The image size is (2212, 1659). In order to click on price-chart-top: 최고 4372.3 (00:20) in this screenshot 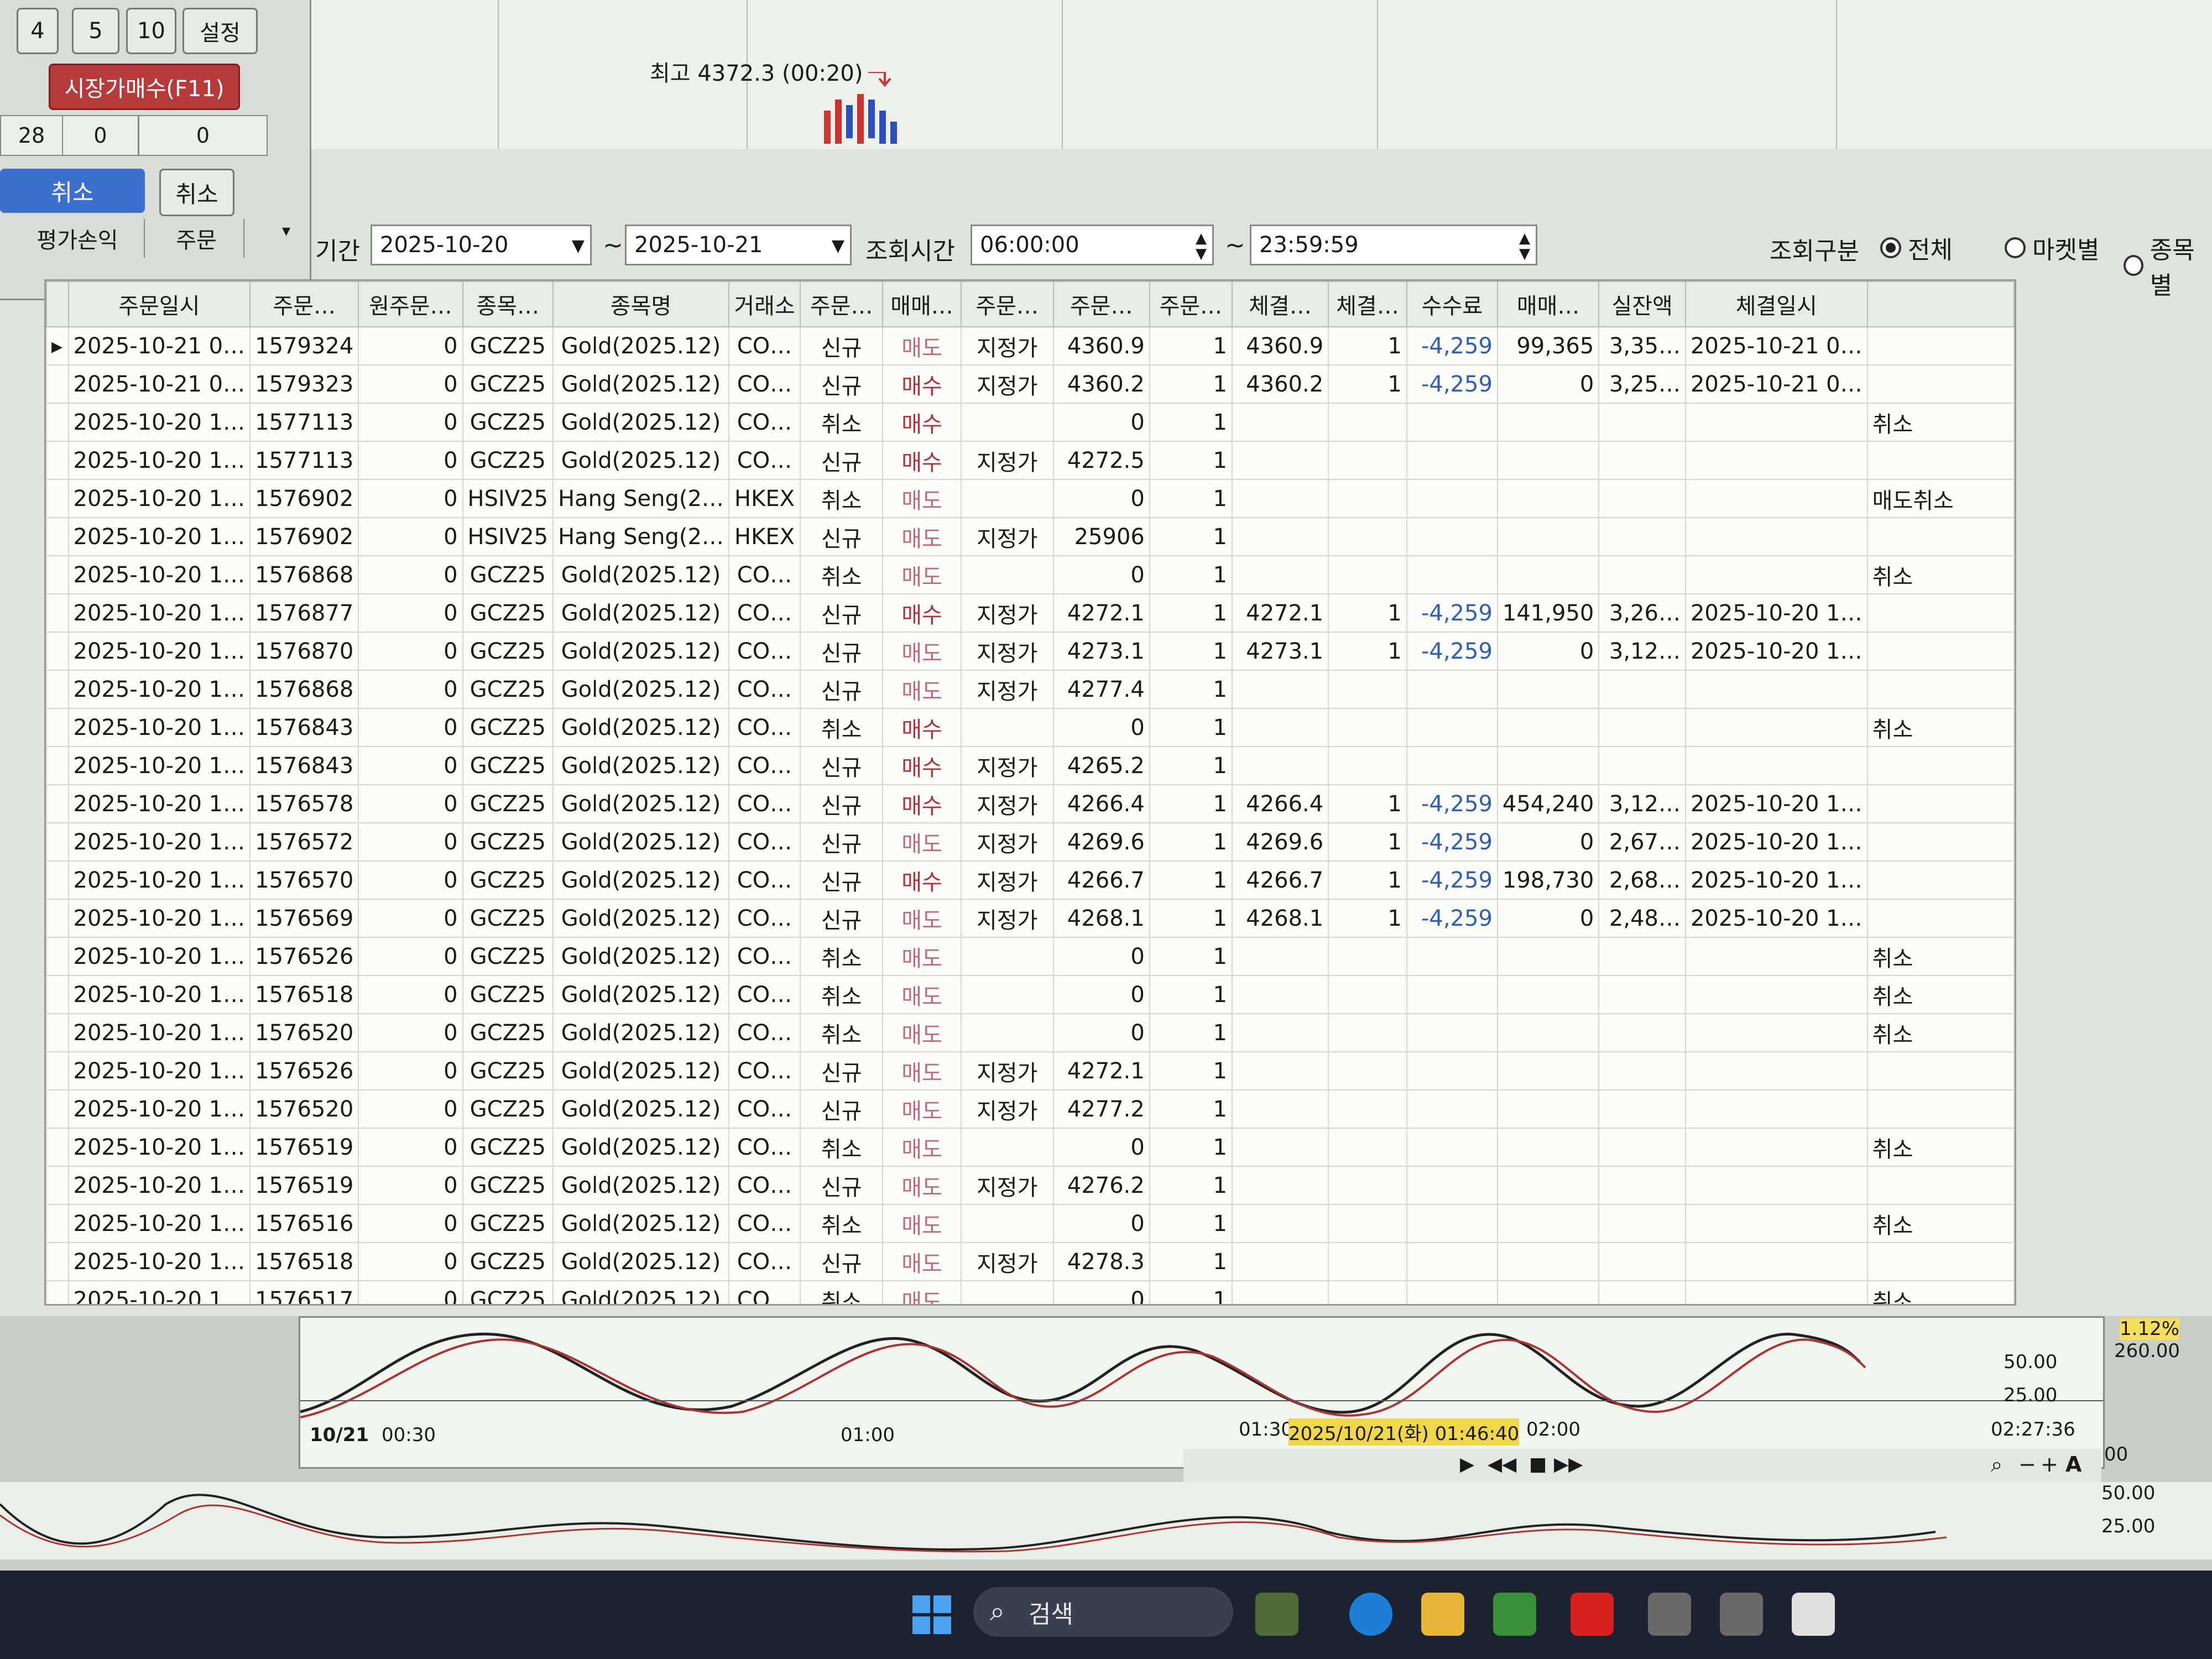, I will do `click(1106, 74)`.